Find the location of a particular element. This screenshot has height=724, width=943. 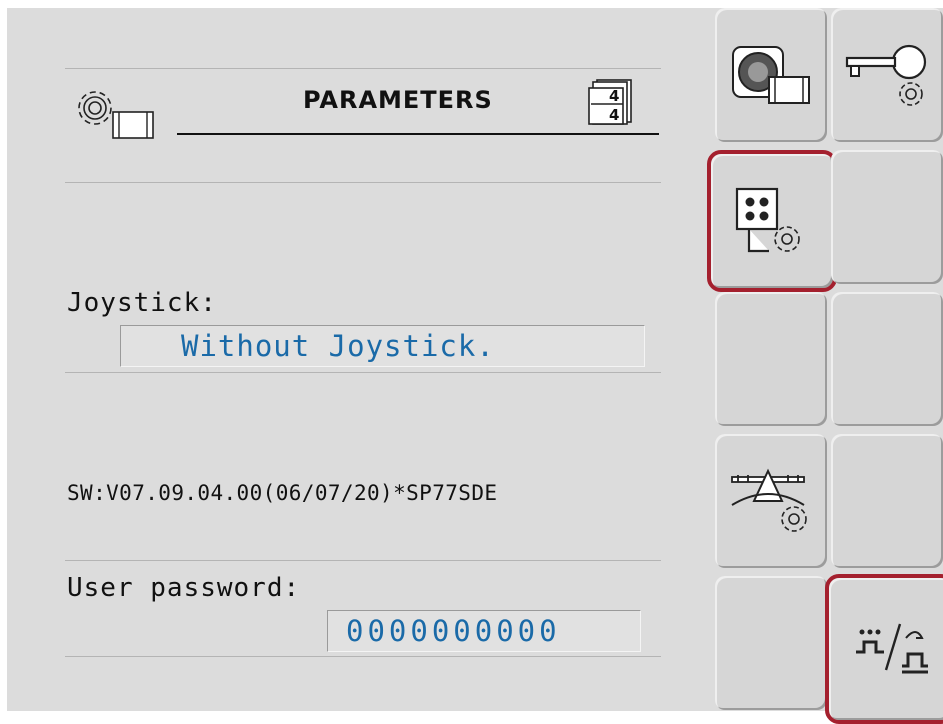

password-label: User password: is located at coordinates (184, 588).